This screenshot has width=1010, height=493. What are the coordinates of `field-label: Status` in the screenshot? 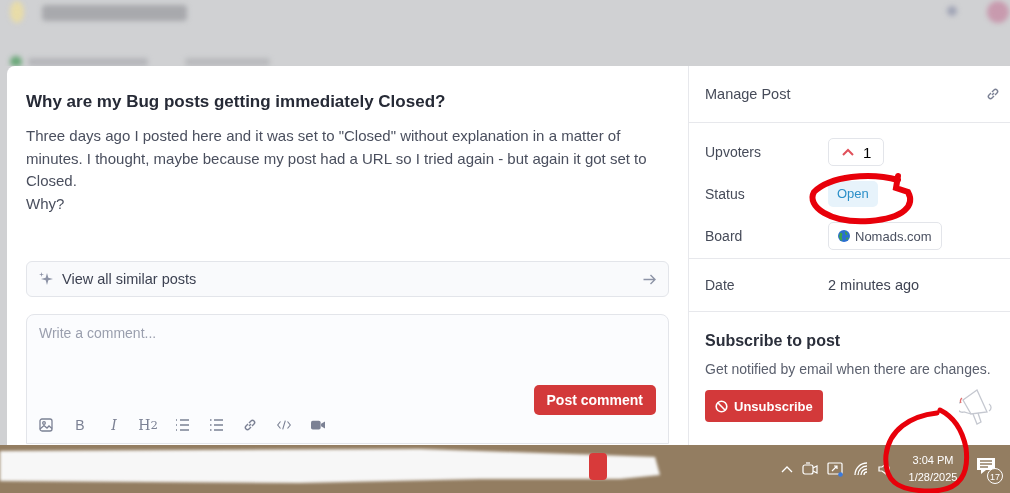 It's located at (725, 194).